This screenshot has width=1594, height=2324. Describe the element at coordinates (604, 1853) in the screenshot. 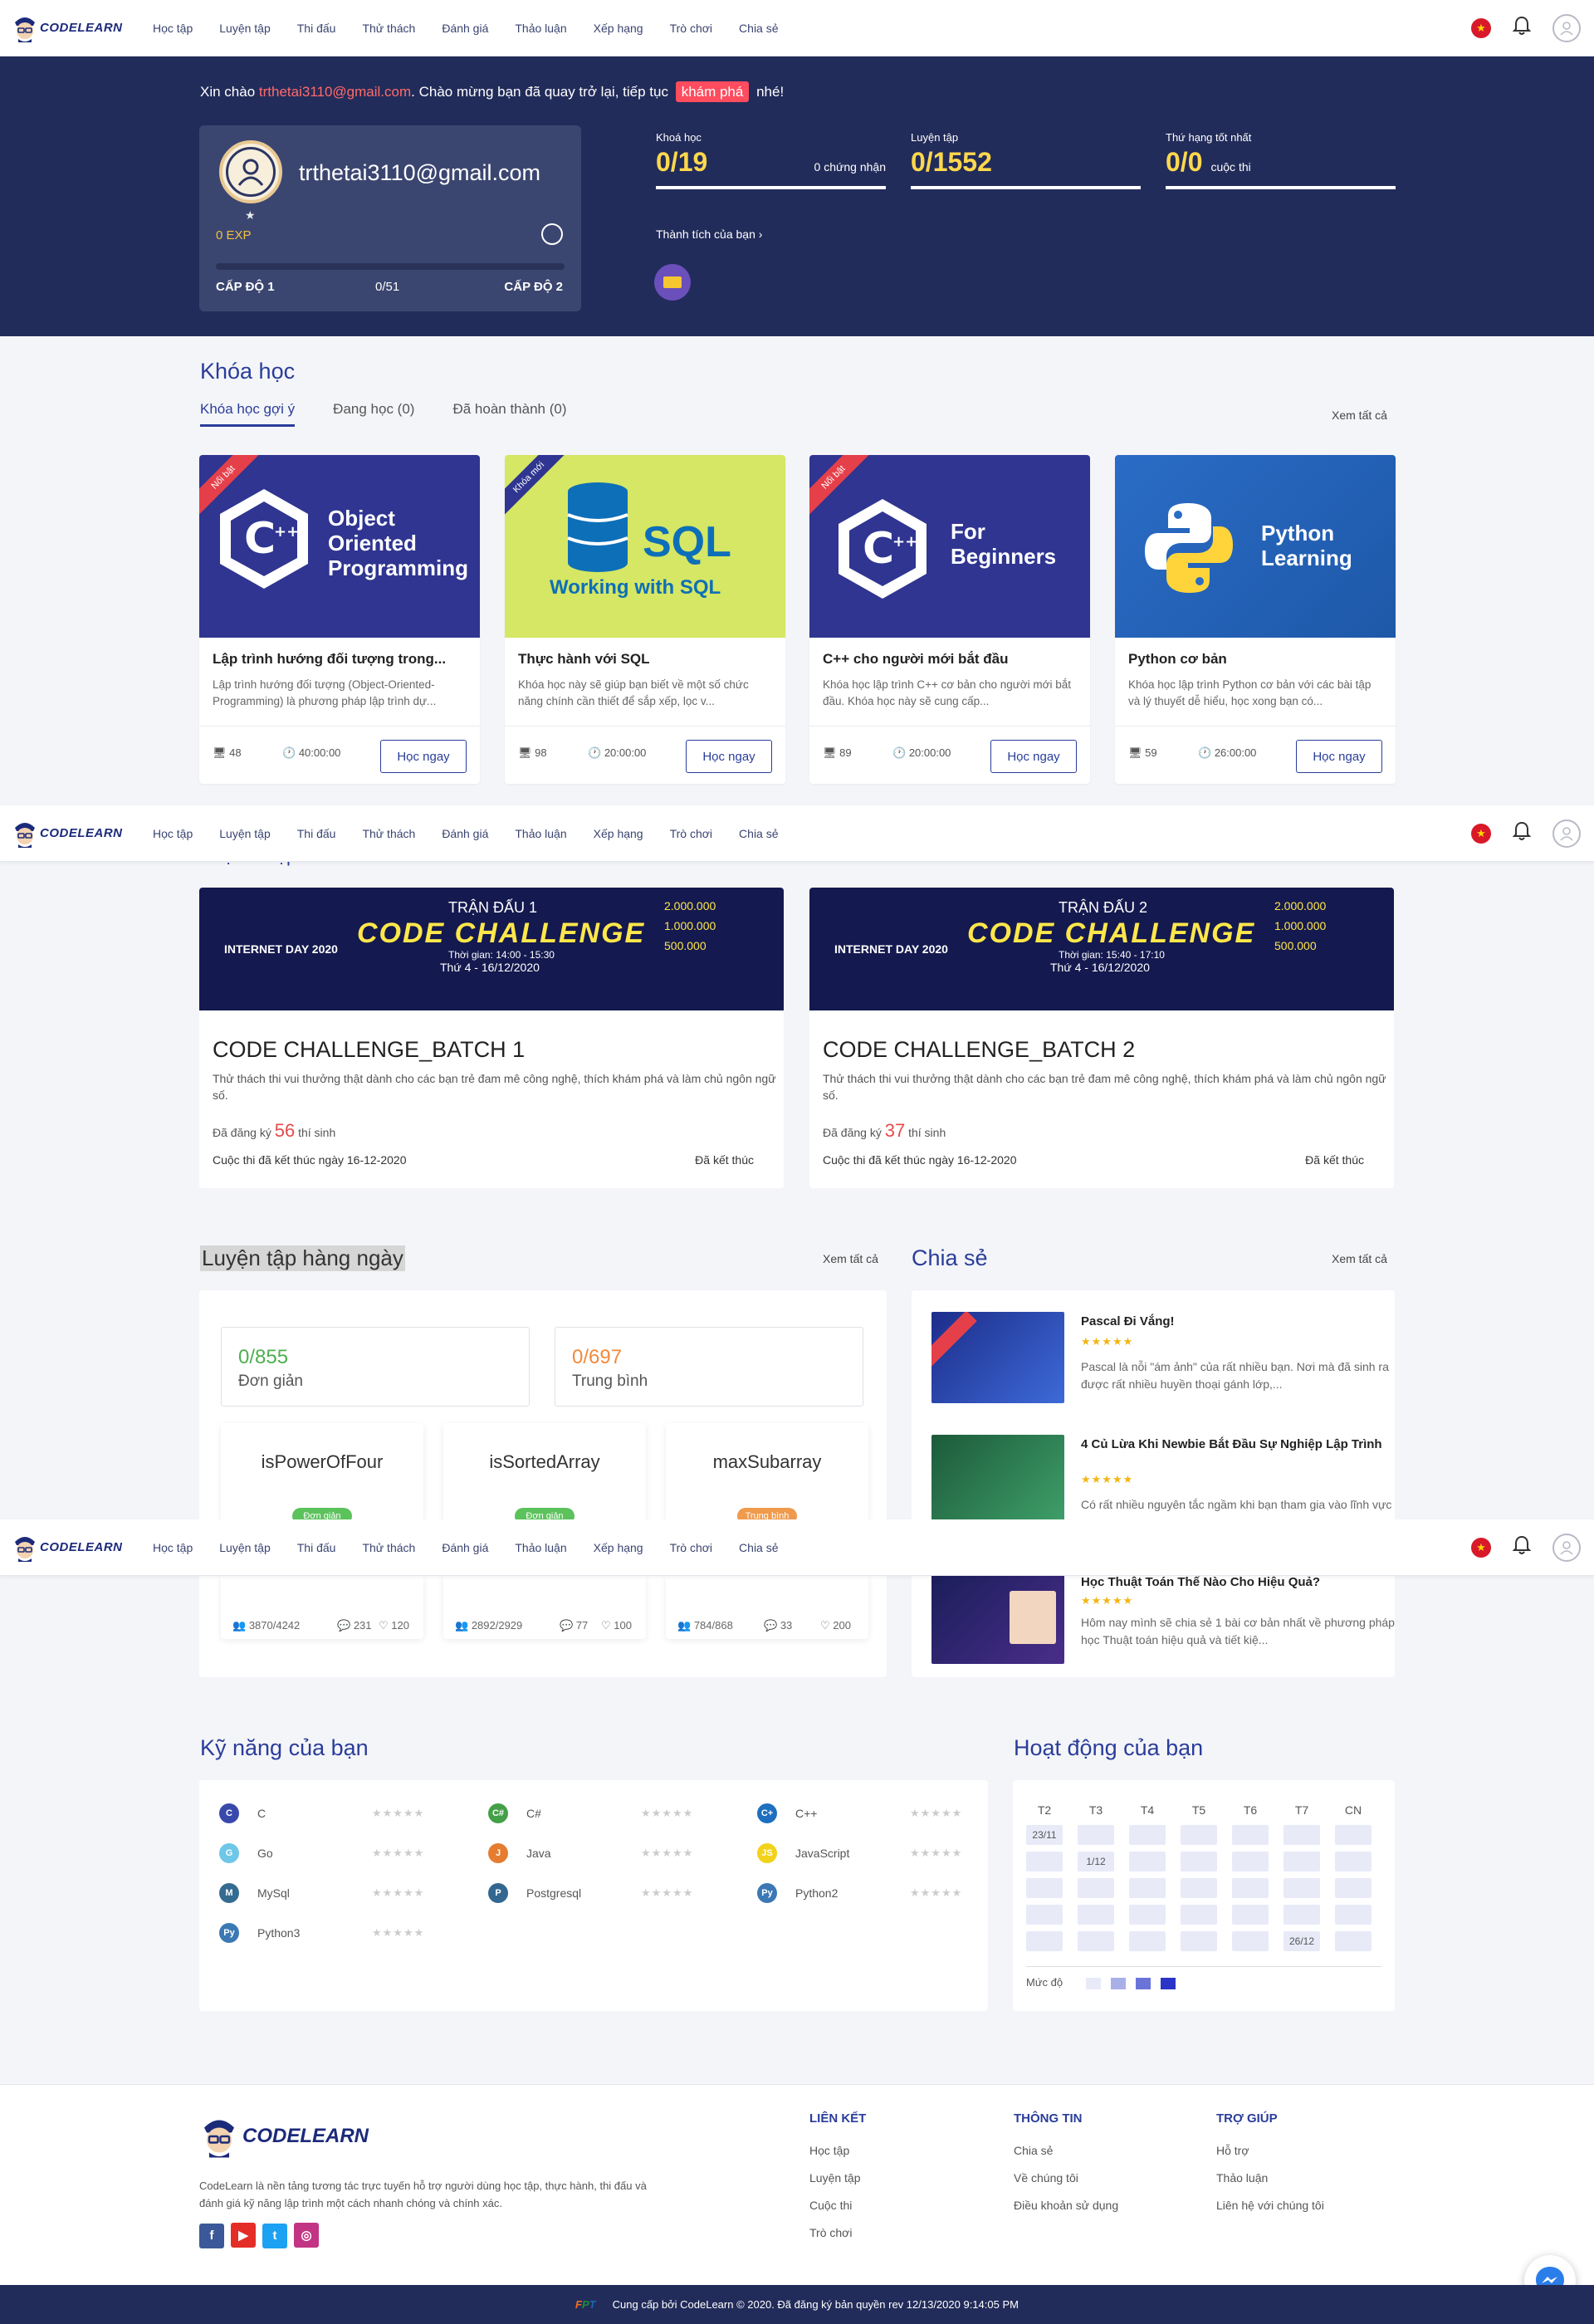

I see `skill-item: J Java ★★★★★` at that location.